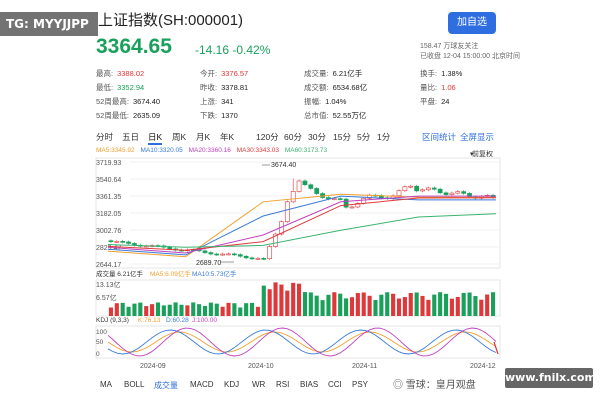 The height and width of the screenshot is (400, 600). I want to click on watermark-top: TG: MYYJJPP, so click(49, 24).